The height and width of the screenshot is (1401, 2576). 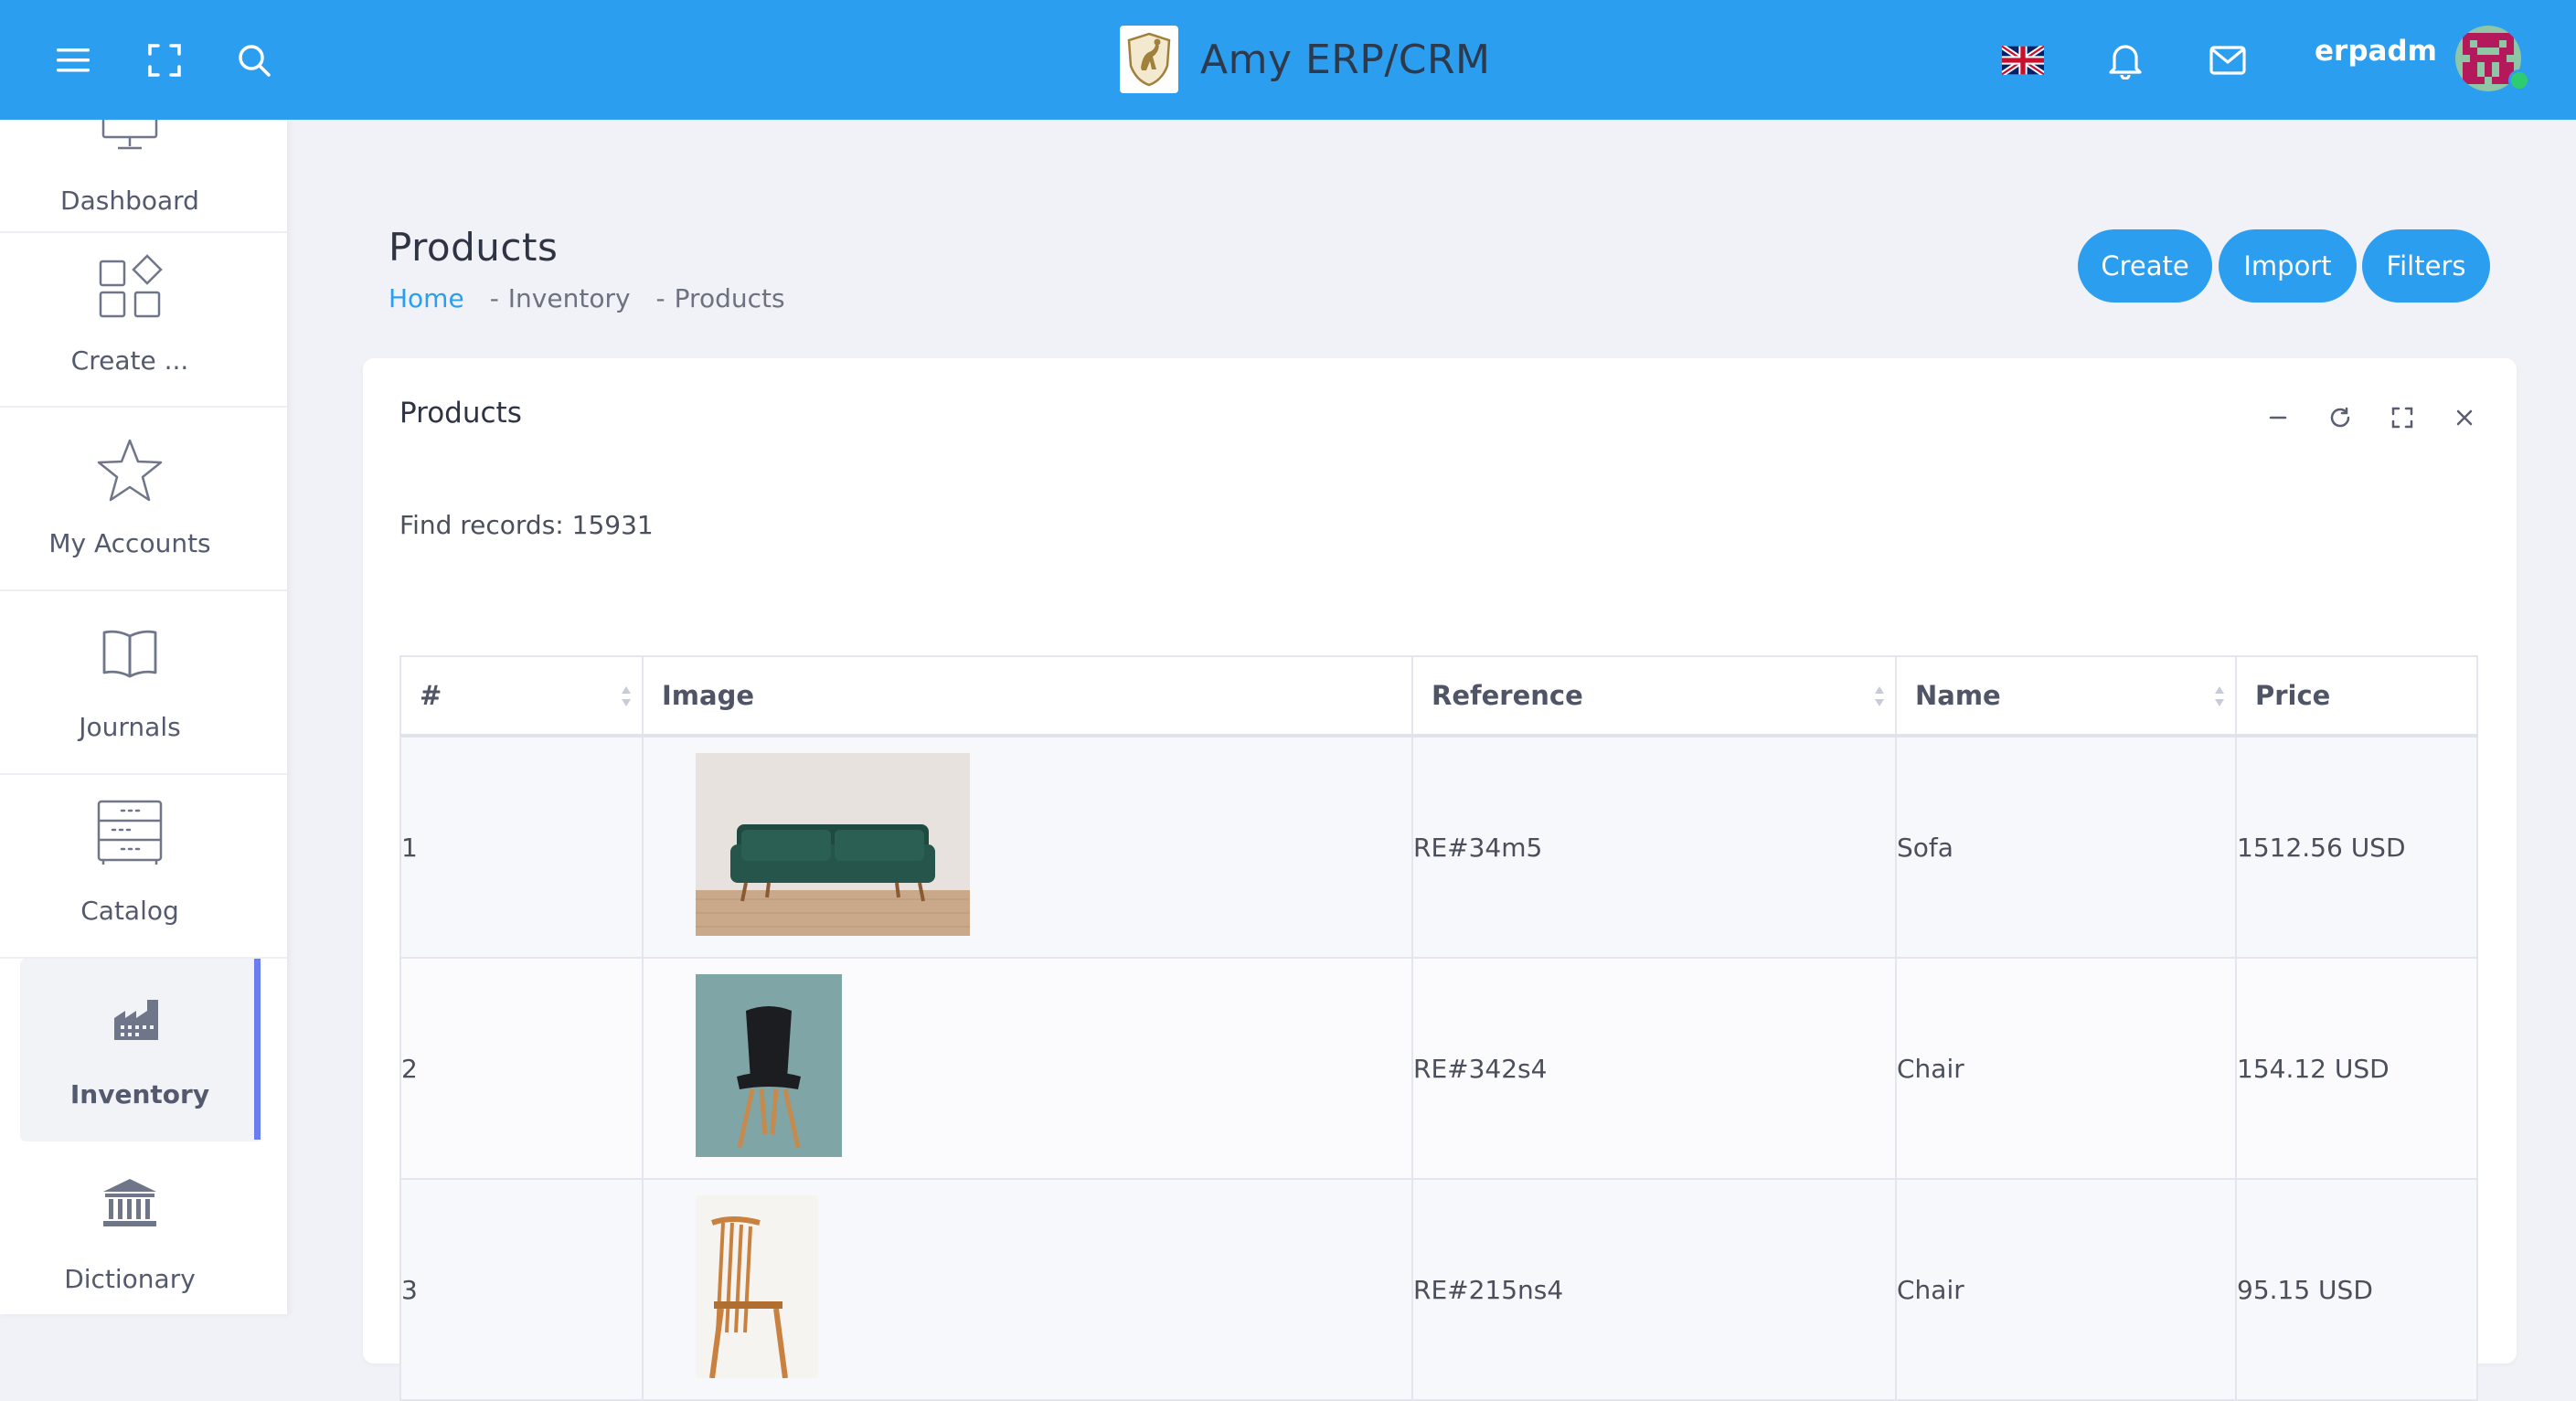 I want to click on cell-price: 95.15 USD, so click(x=2356, y=1289).